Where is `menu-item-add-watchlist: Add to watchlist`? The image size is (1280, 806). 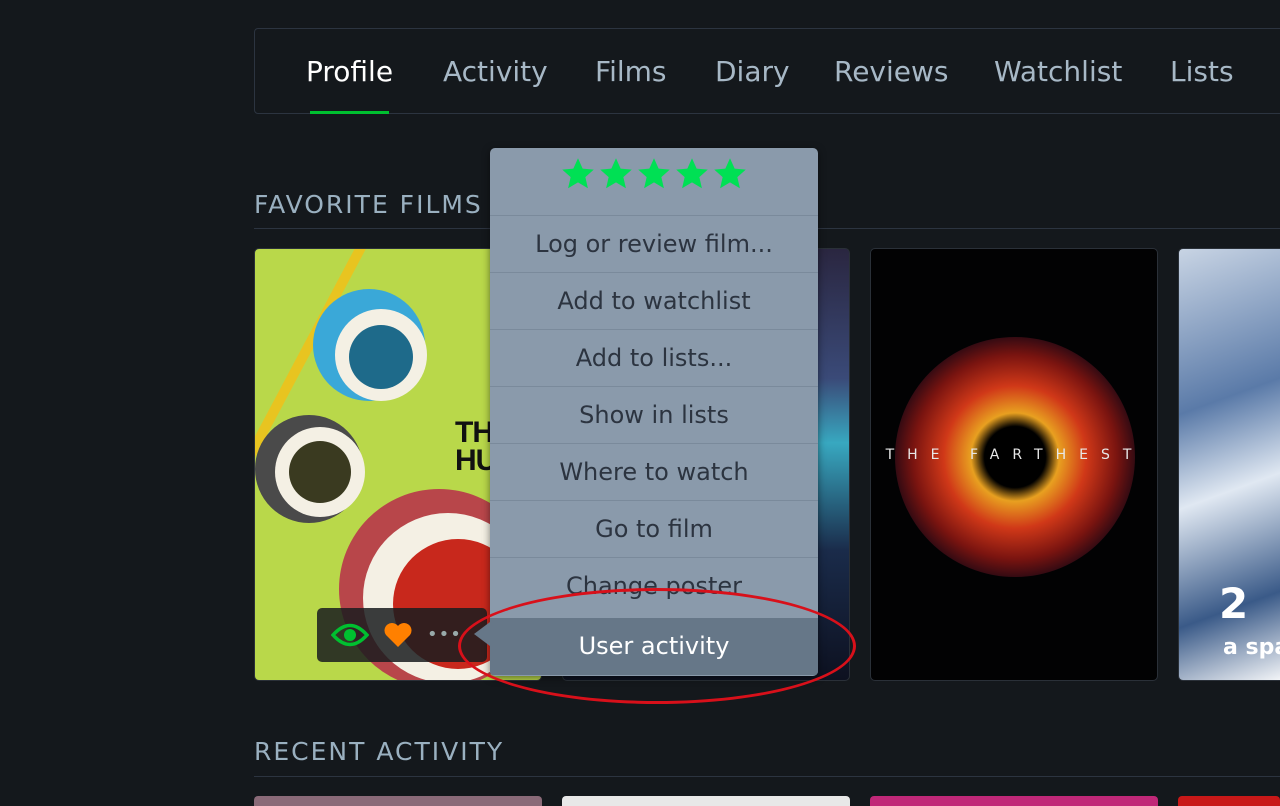 menu-item-add-watchlist: Add to watchlist is located at coordinates (654, 300).